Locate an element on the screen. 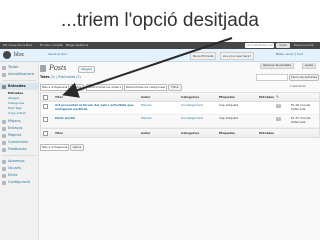 The height and width of the screenshot is (240, 320). help-tab: Ajuda is located at coordinates (309, 66).